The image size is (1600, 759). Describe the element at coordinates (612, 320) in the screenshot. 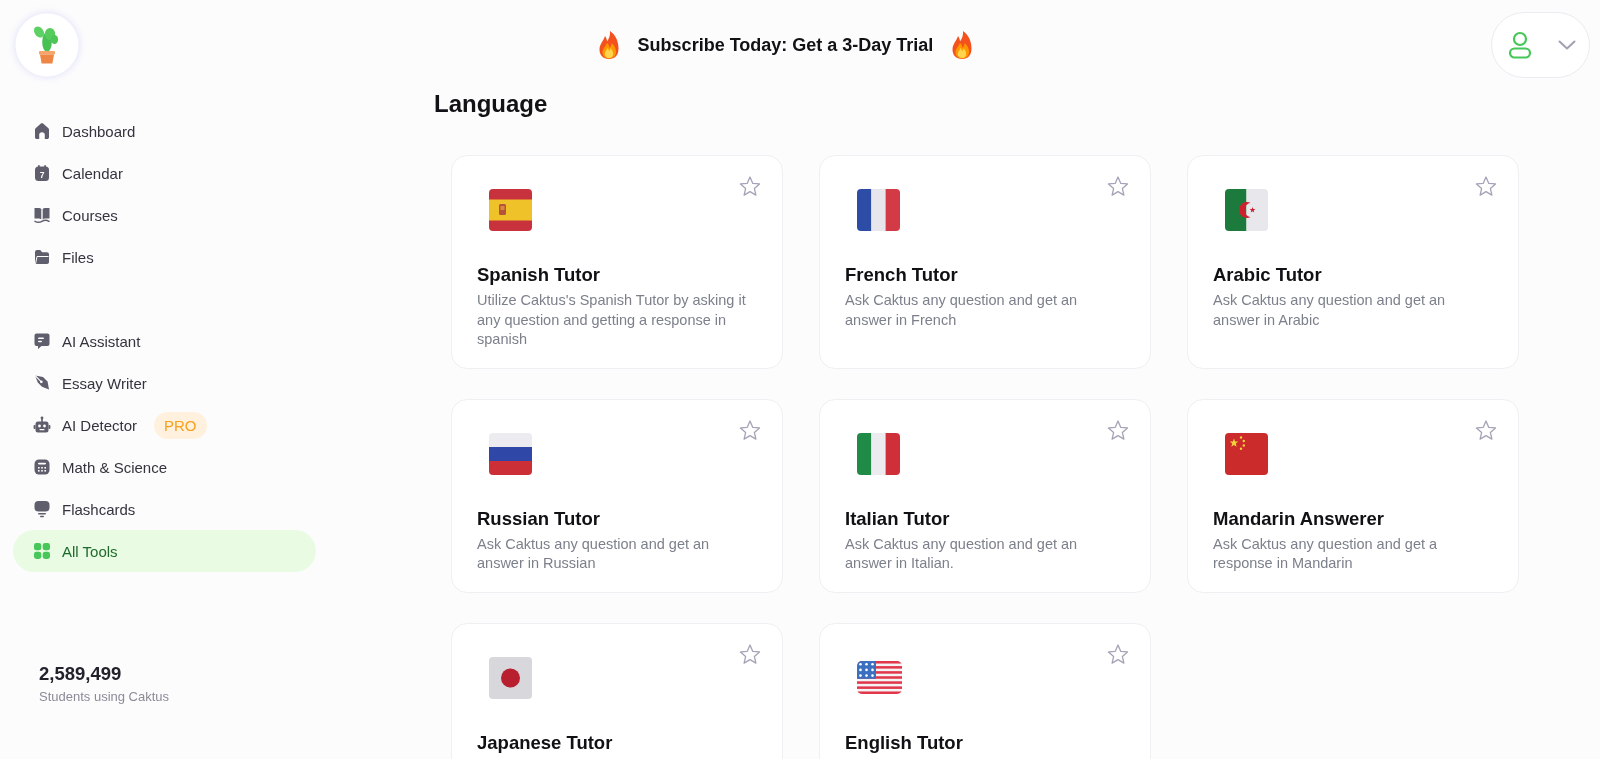

I see `card-description: Utilize Caktus's Spanish Tutor by asking it any question and getting a response in spanish` at that location.